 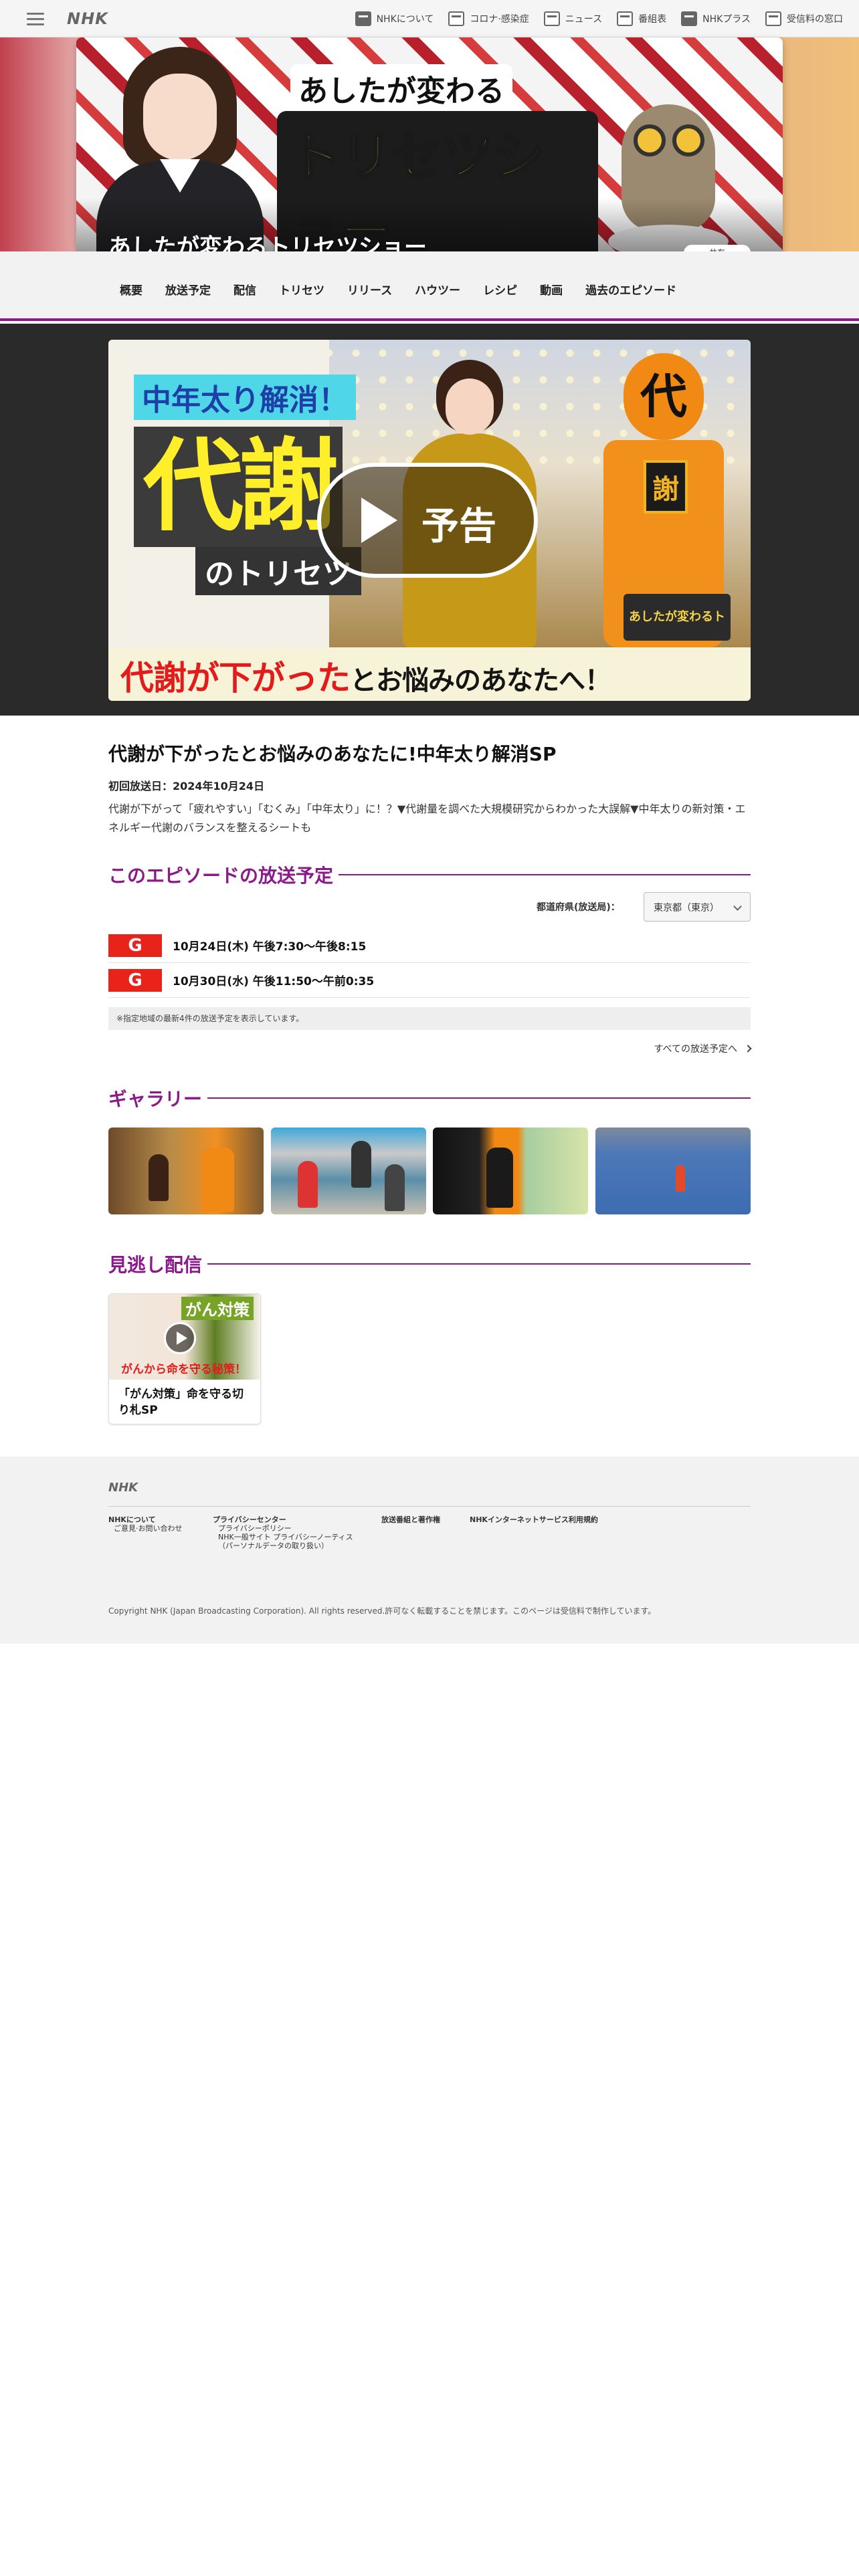 What do you see at coordinates (123, 1488) in the screenshot?
I see `footer-nhk-logo: NHK` at bounding box center [123, 1488].